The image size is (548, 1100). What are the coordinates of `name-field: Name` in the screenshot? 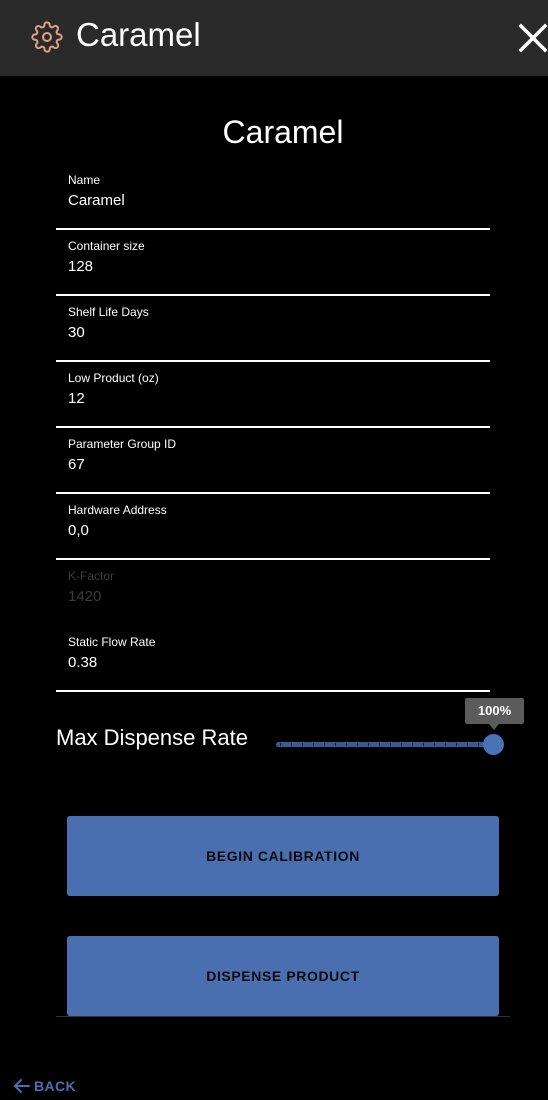 It's located at (273, 197).